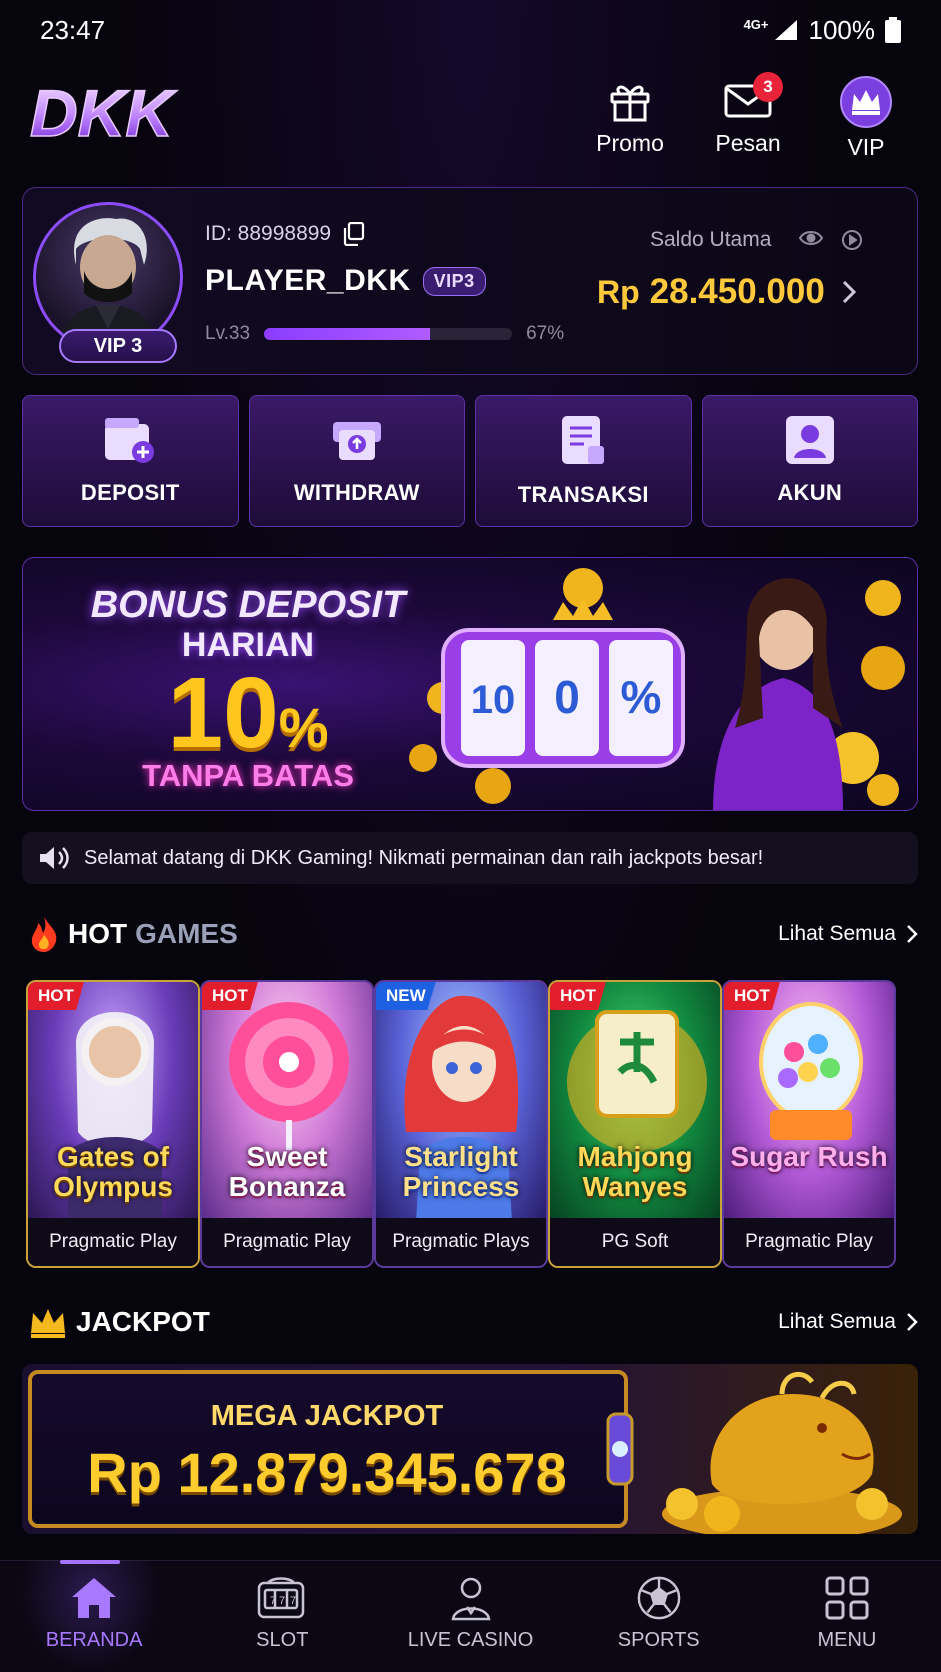  Describe the element at coordinates (583, 494) in the screenshot. I see `transaksi-label: TRANSAKSI` at that location.